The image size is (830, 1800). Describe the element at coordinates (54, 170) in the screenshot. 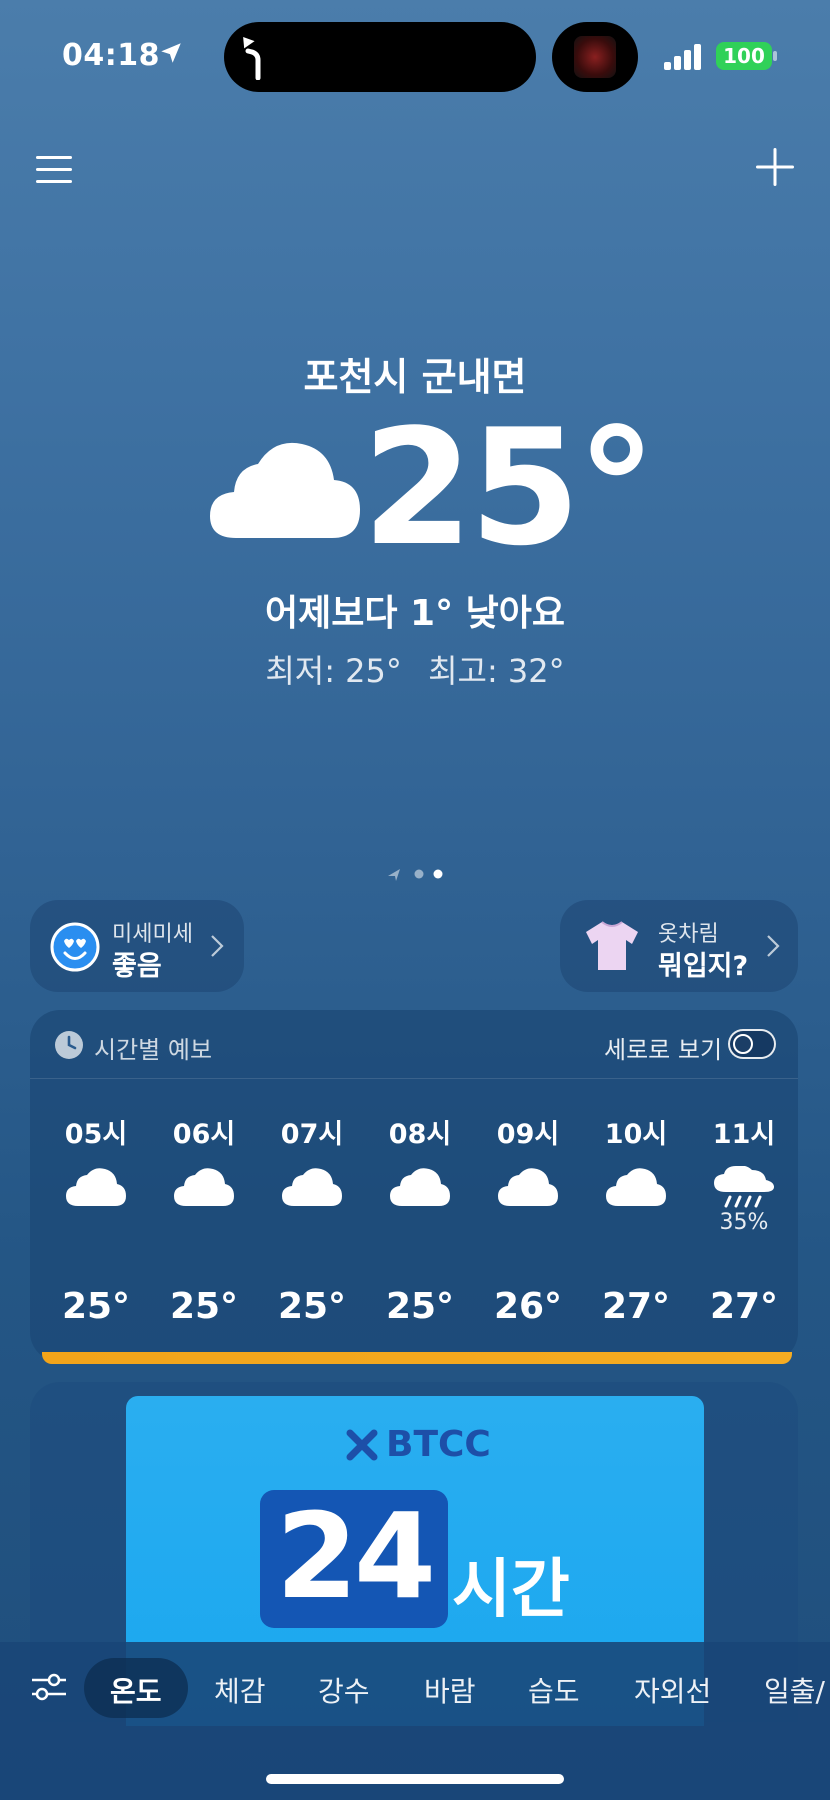

I see `menu-icon` at that location.